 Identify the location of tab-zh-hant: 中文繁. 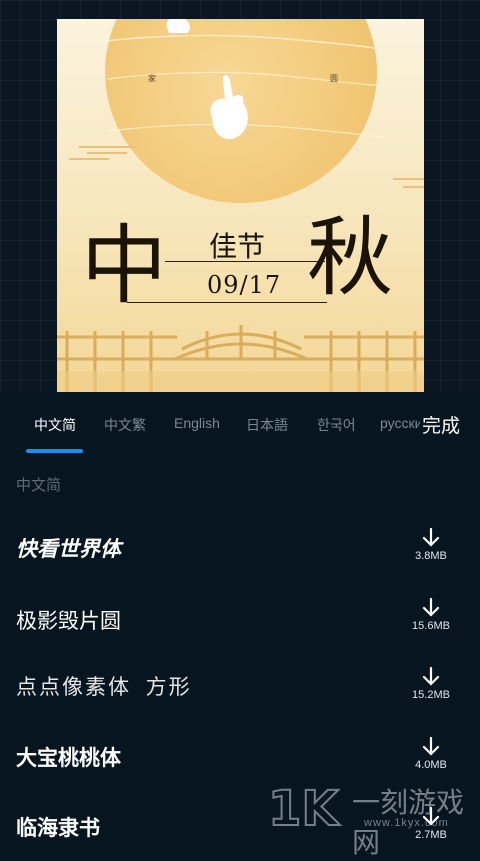
(125, 425).